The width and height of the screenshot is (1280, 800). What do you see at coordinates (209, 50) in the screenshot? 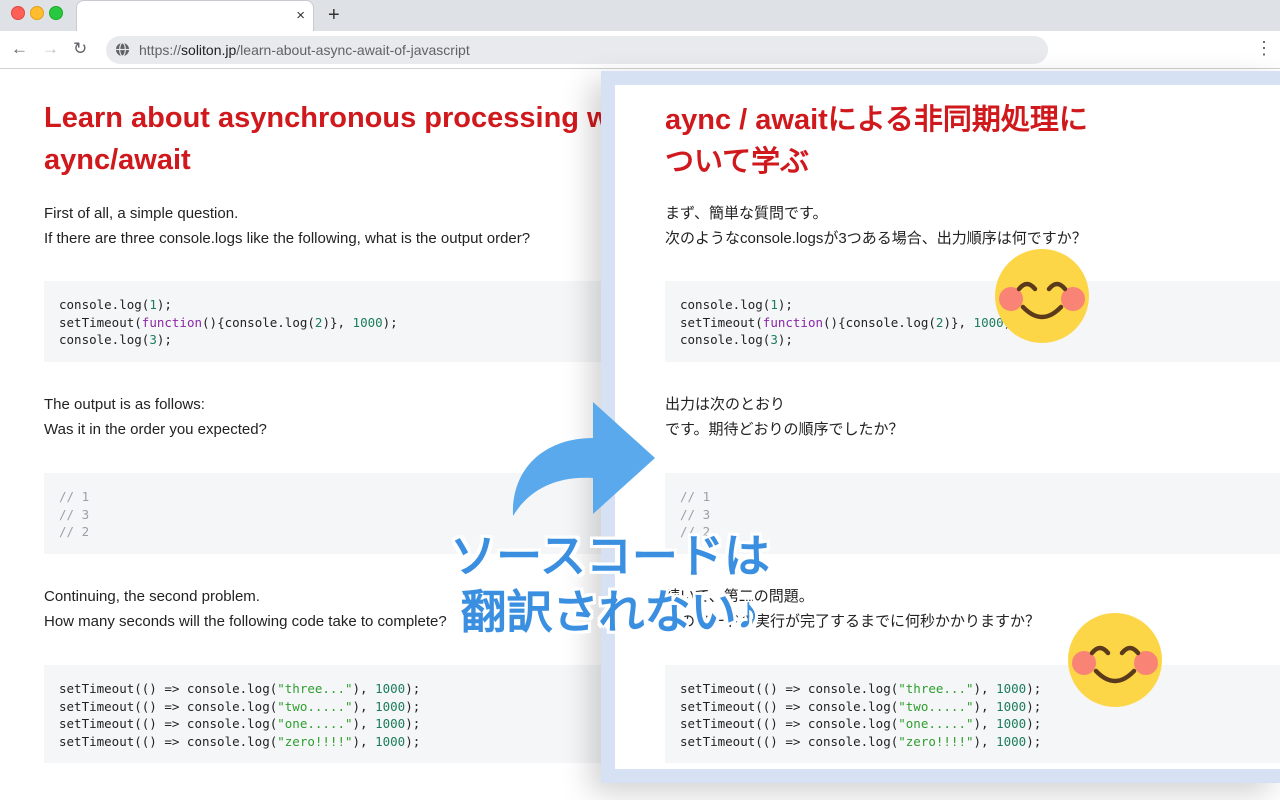
I see `url-host: soliton.jp` at bounding box center [209, 50].